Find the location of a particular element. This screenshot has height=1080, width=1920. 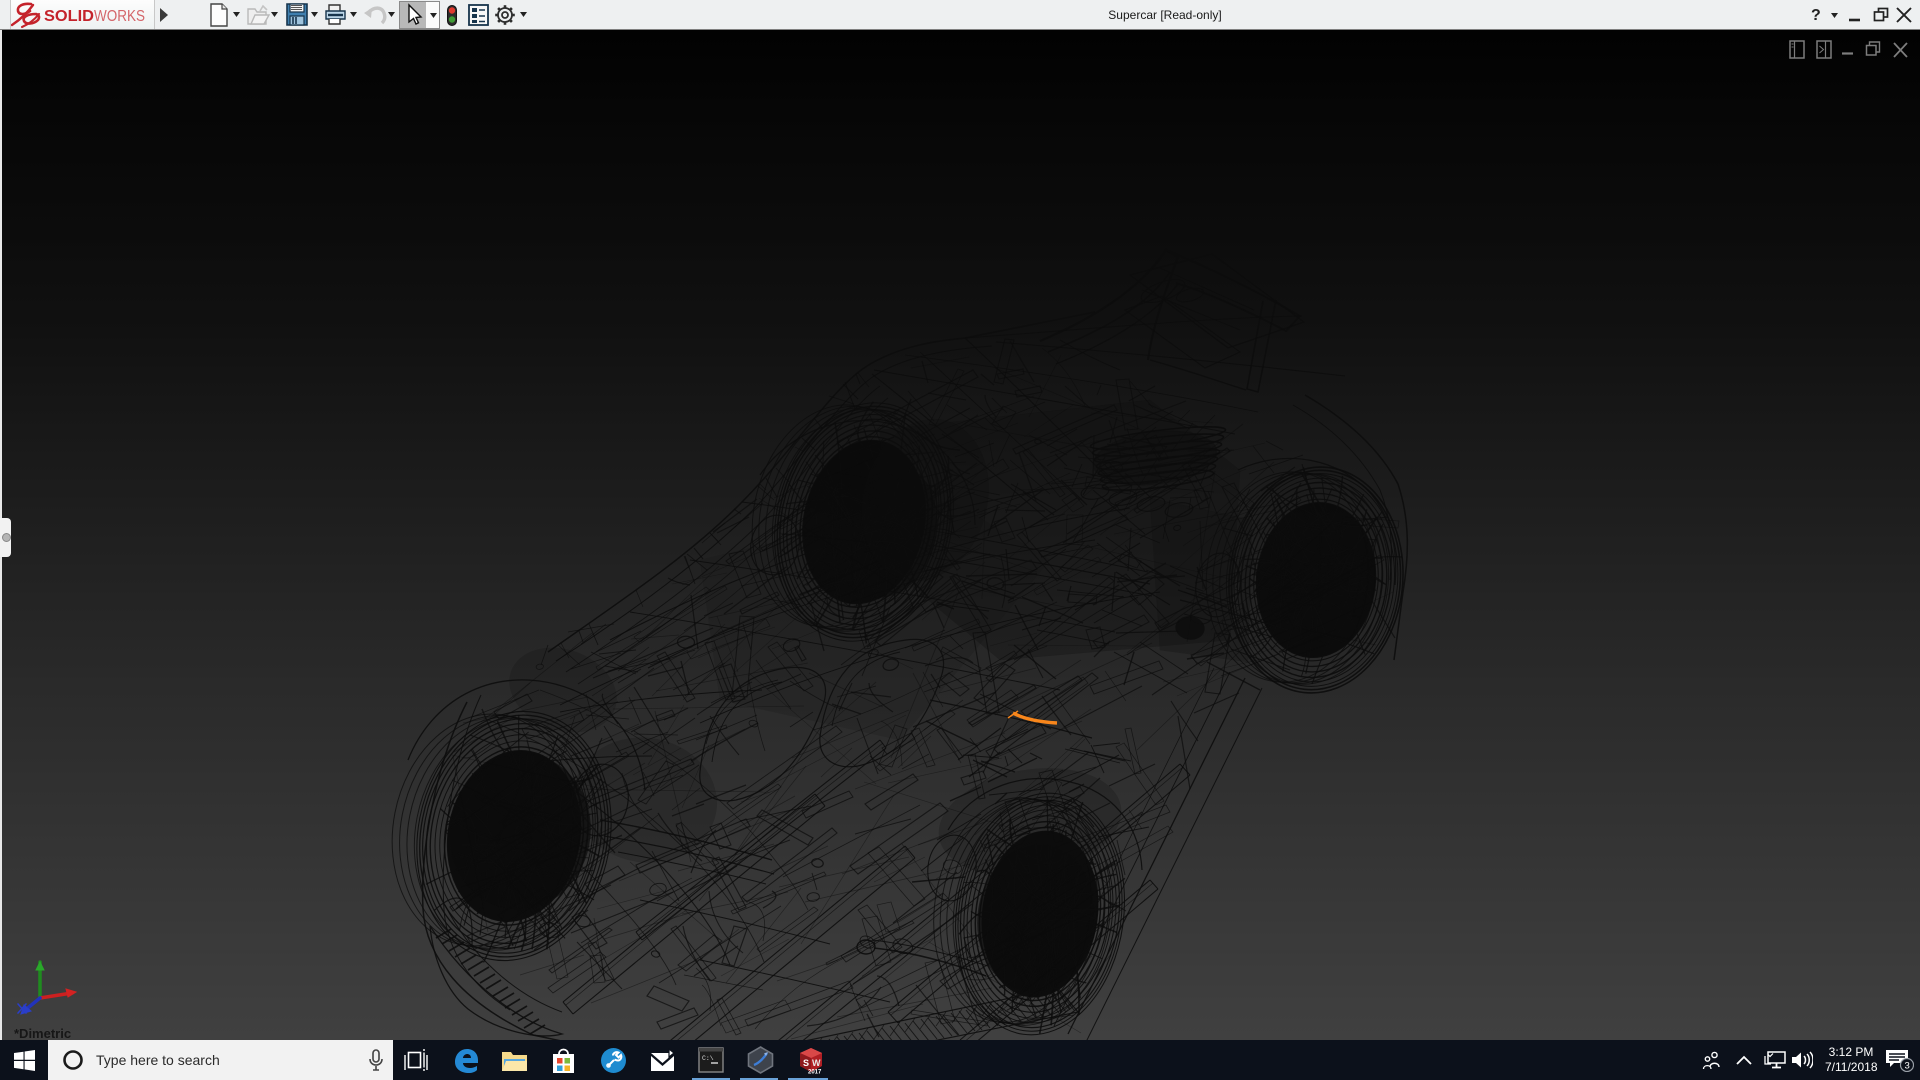

svg-text: W is located at coordinates (816, 1063).